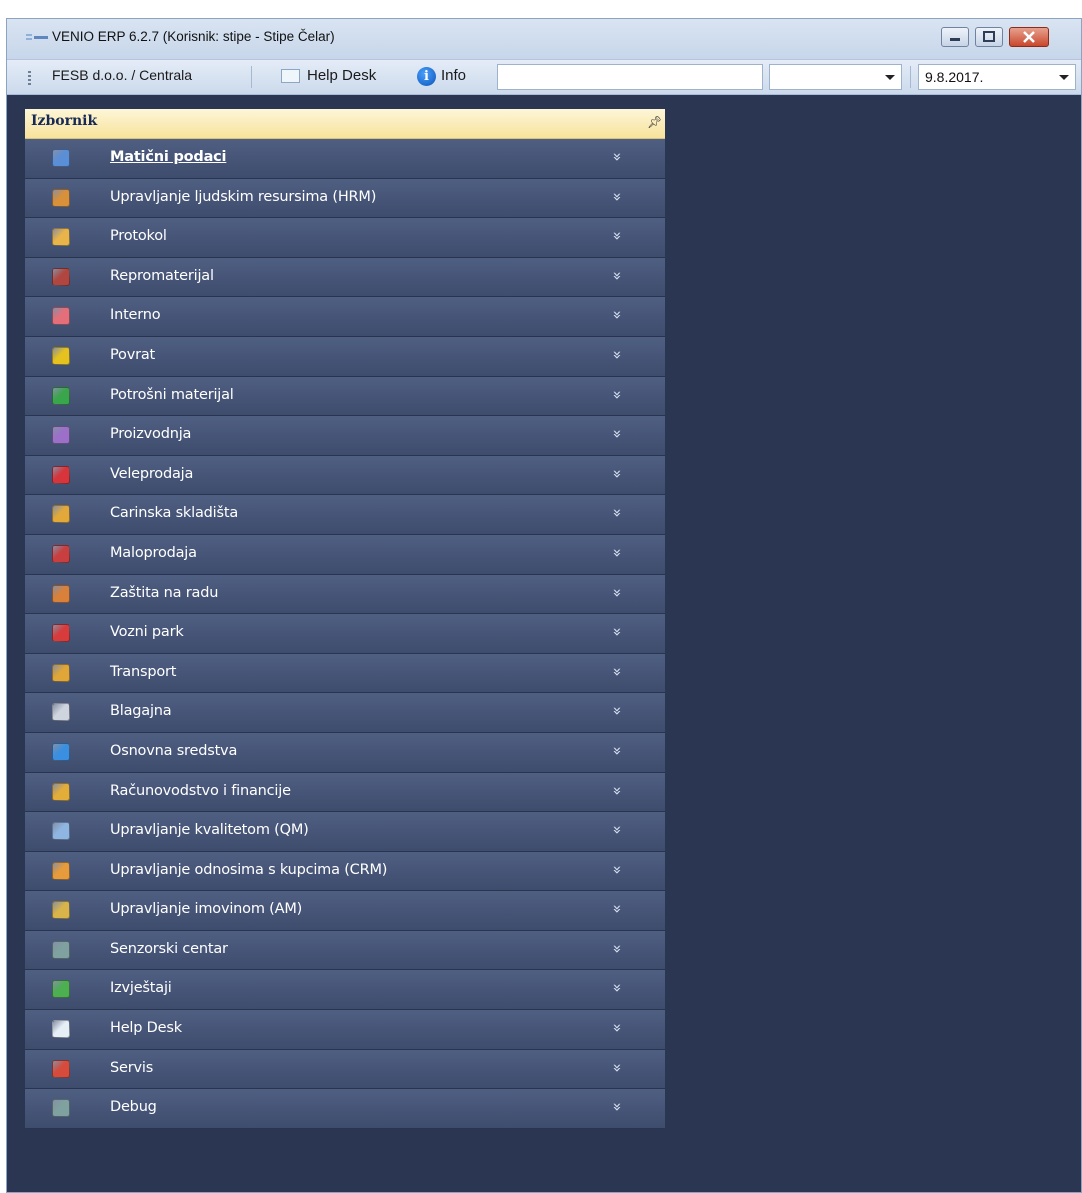 This screenshot has width=1082, height=1193. Describe the element at coordinates (345, 554) in the screenshot. I see `menu-item: Maloprodaja »` at that location.